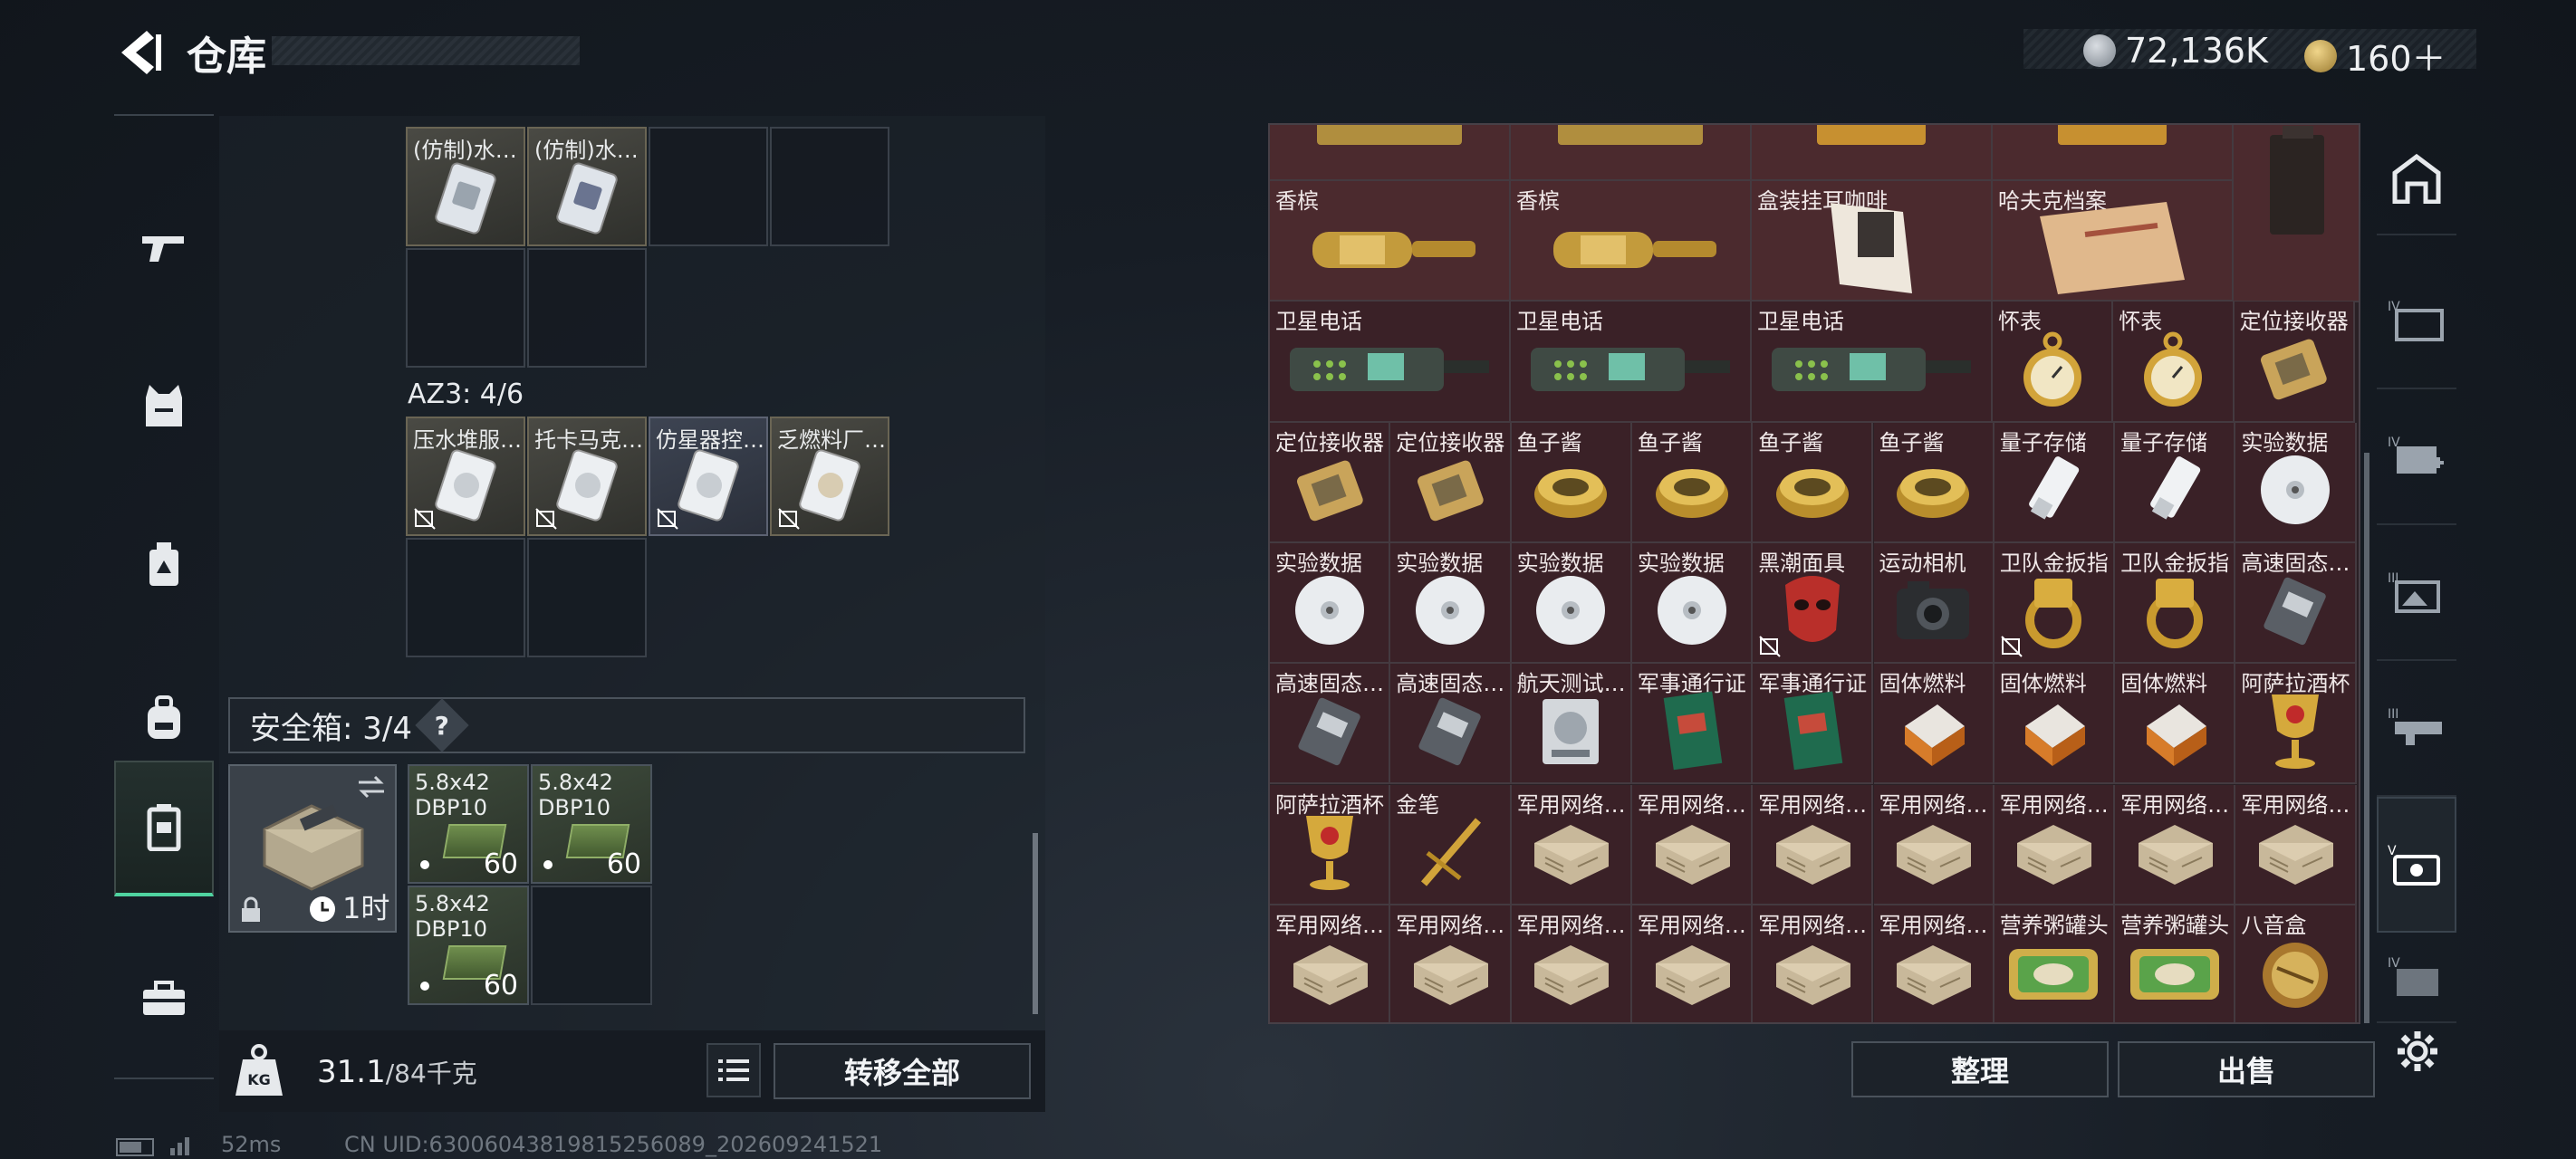 Image resolution: width=2576 pixels, height=1159 pixels. What do you see at coordinates (2416, 457) in the screenshot?
I see `tab-stash-2: IV` at bounding box center [2416, 457].